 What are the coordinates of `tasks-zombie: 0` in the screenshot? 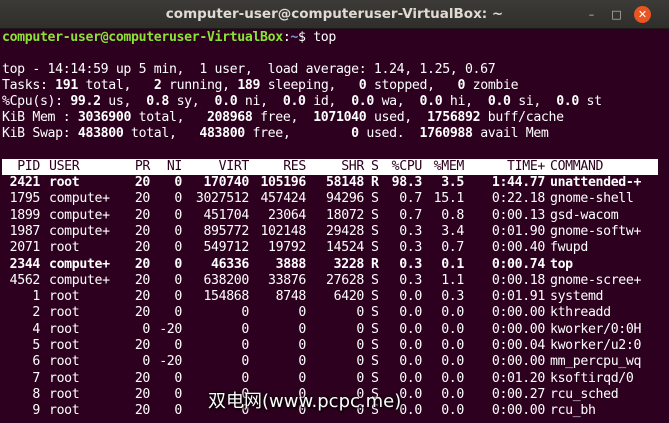 It's located at (461, 85).